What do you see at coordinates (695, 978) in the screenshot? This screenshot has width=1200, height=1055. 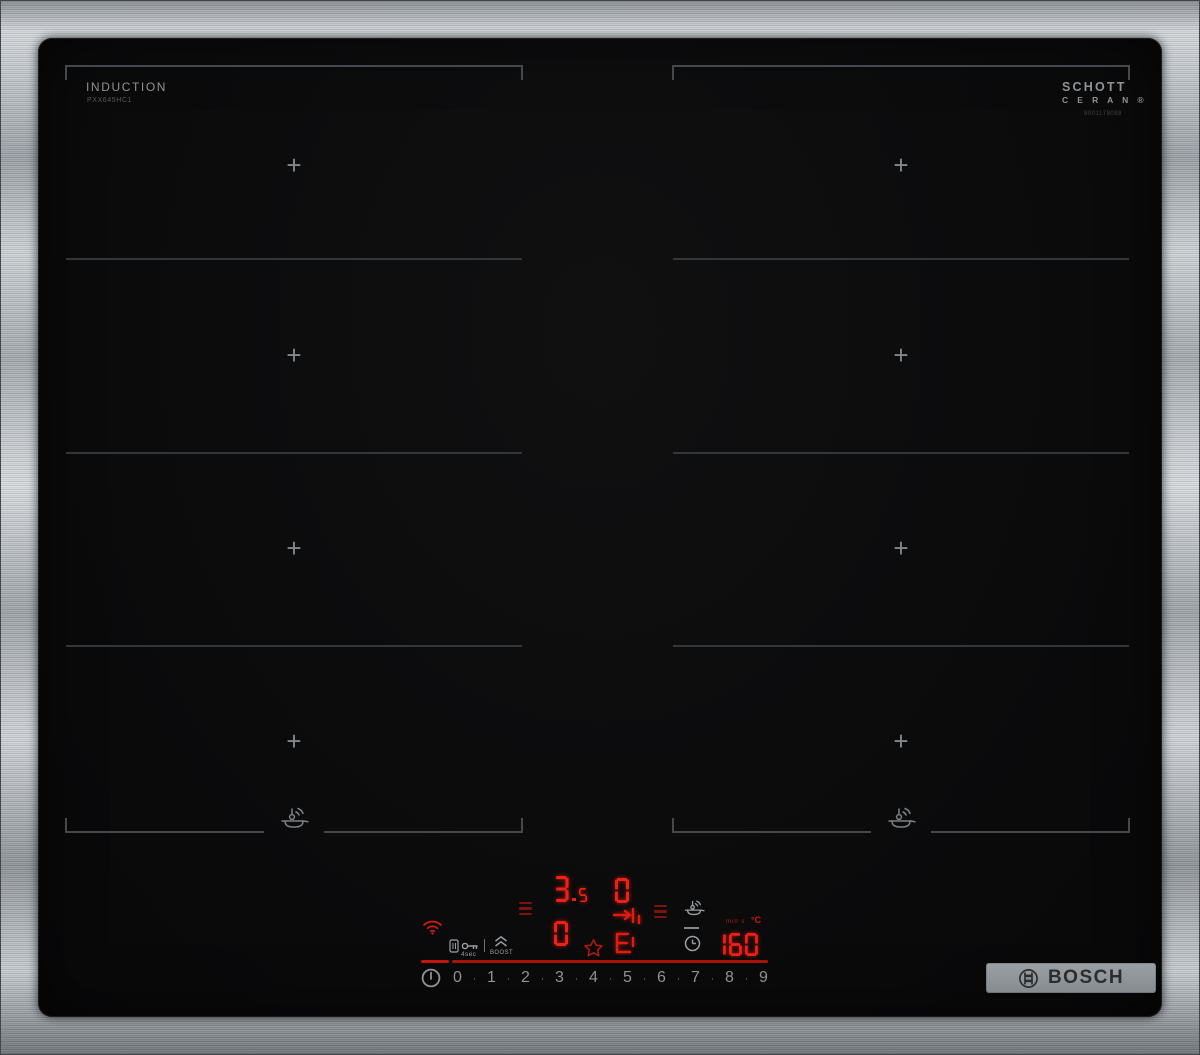 I see `slider-number-7: 7` at bounding box center [695, 978].